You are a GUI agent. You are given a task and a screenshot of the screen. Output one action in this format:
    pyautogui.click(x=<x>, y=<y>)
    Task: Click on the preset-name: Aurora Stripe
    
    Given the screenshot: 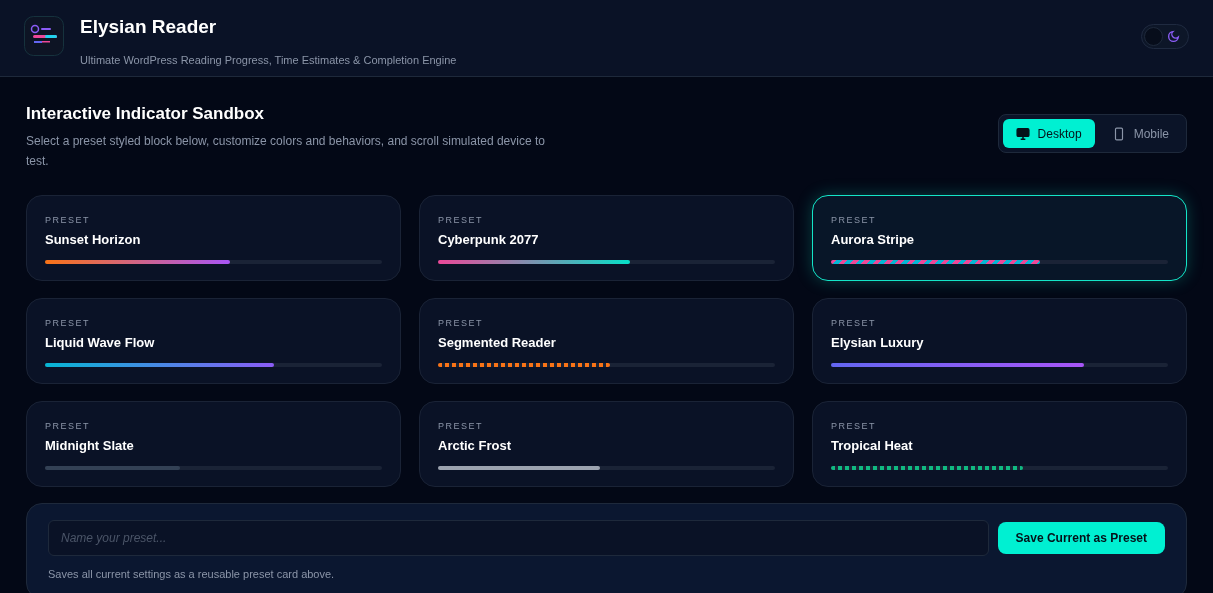 What is the action you would take?
    pyautogui.click(x=873, y=239)
    